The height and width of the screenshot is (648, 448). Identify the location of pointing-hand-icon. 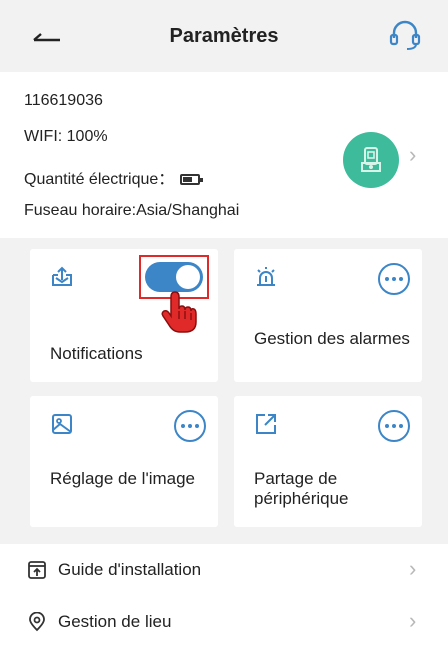
(179, 312).